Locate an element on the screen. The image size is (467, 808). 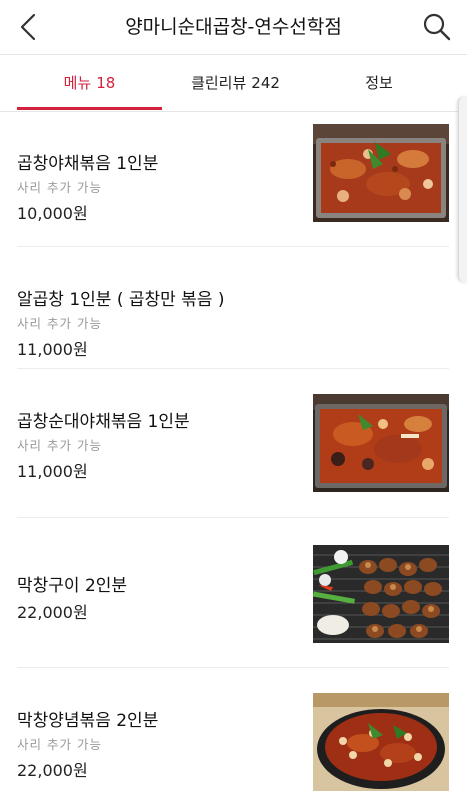
side-drawer-handle is located at coordinates (462, 189).